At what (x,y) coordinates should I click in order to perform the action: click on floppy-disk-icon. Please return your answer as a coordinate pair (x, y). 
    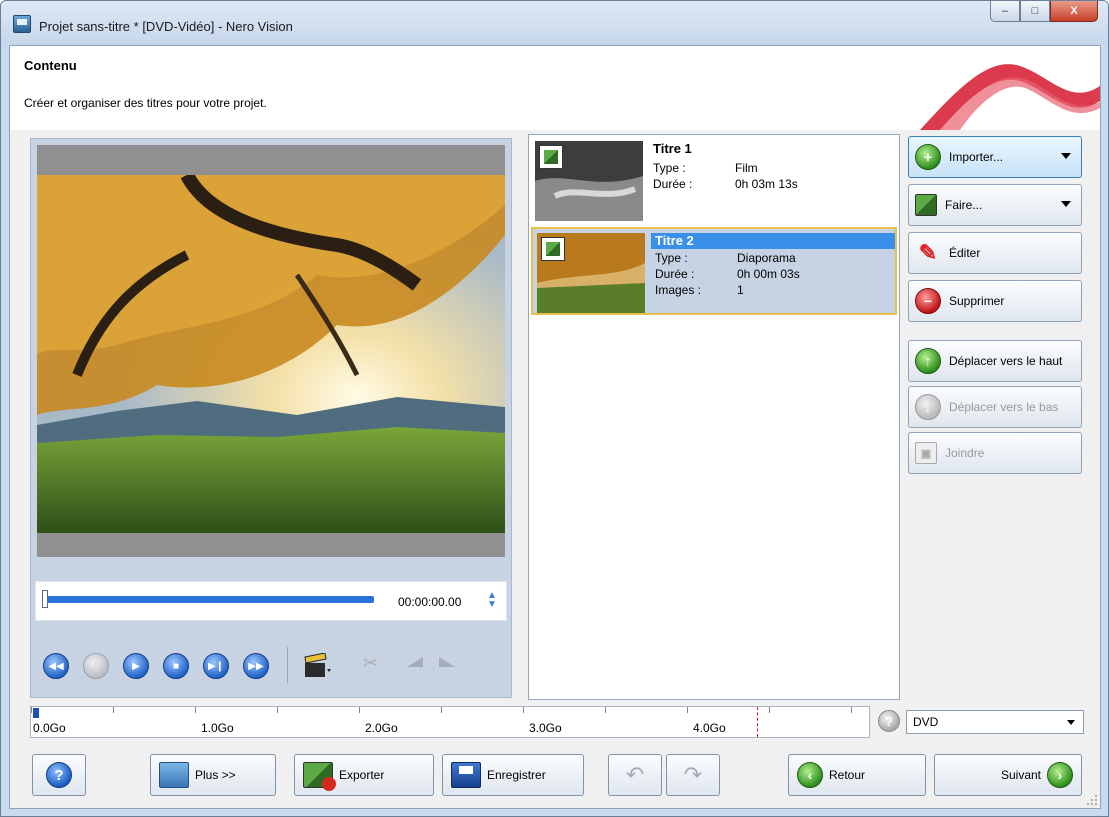
    Looking at the image, I should click on (466, 775).